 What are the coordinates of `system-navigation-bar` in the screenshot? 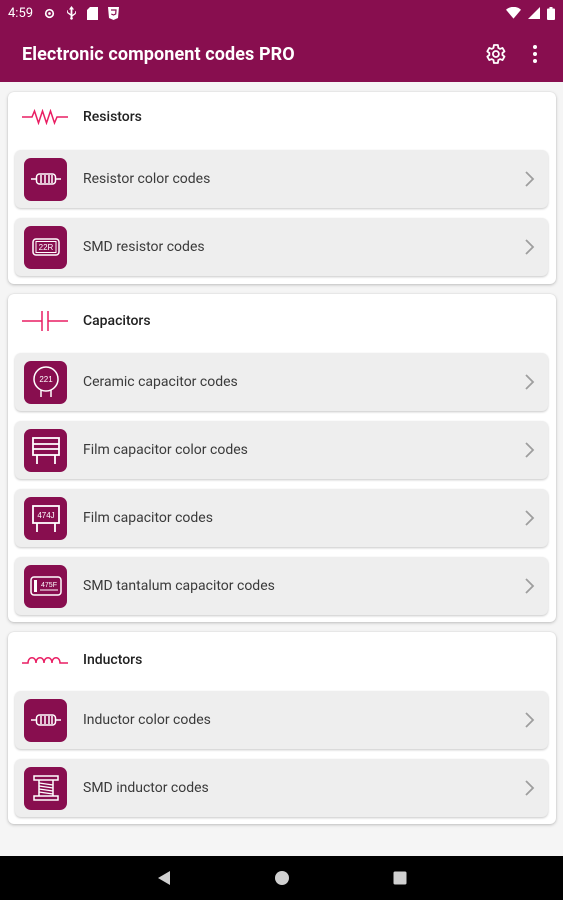 It's located at (281, 878).